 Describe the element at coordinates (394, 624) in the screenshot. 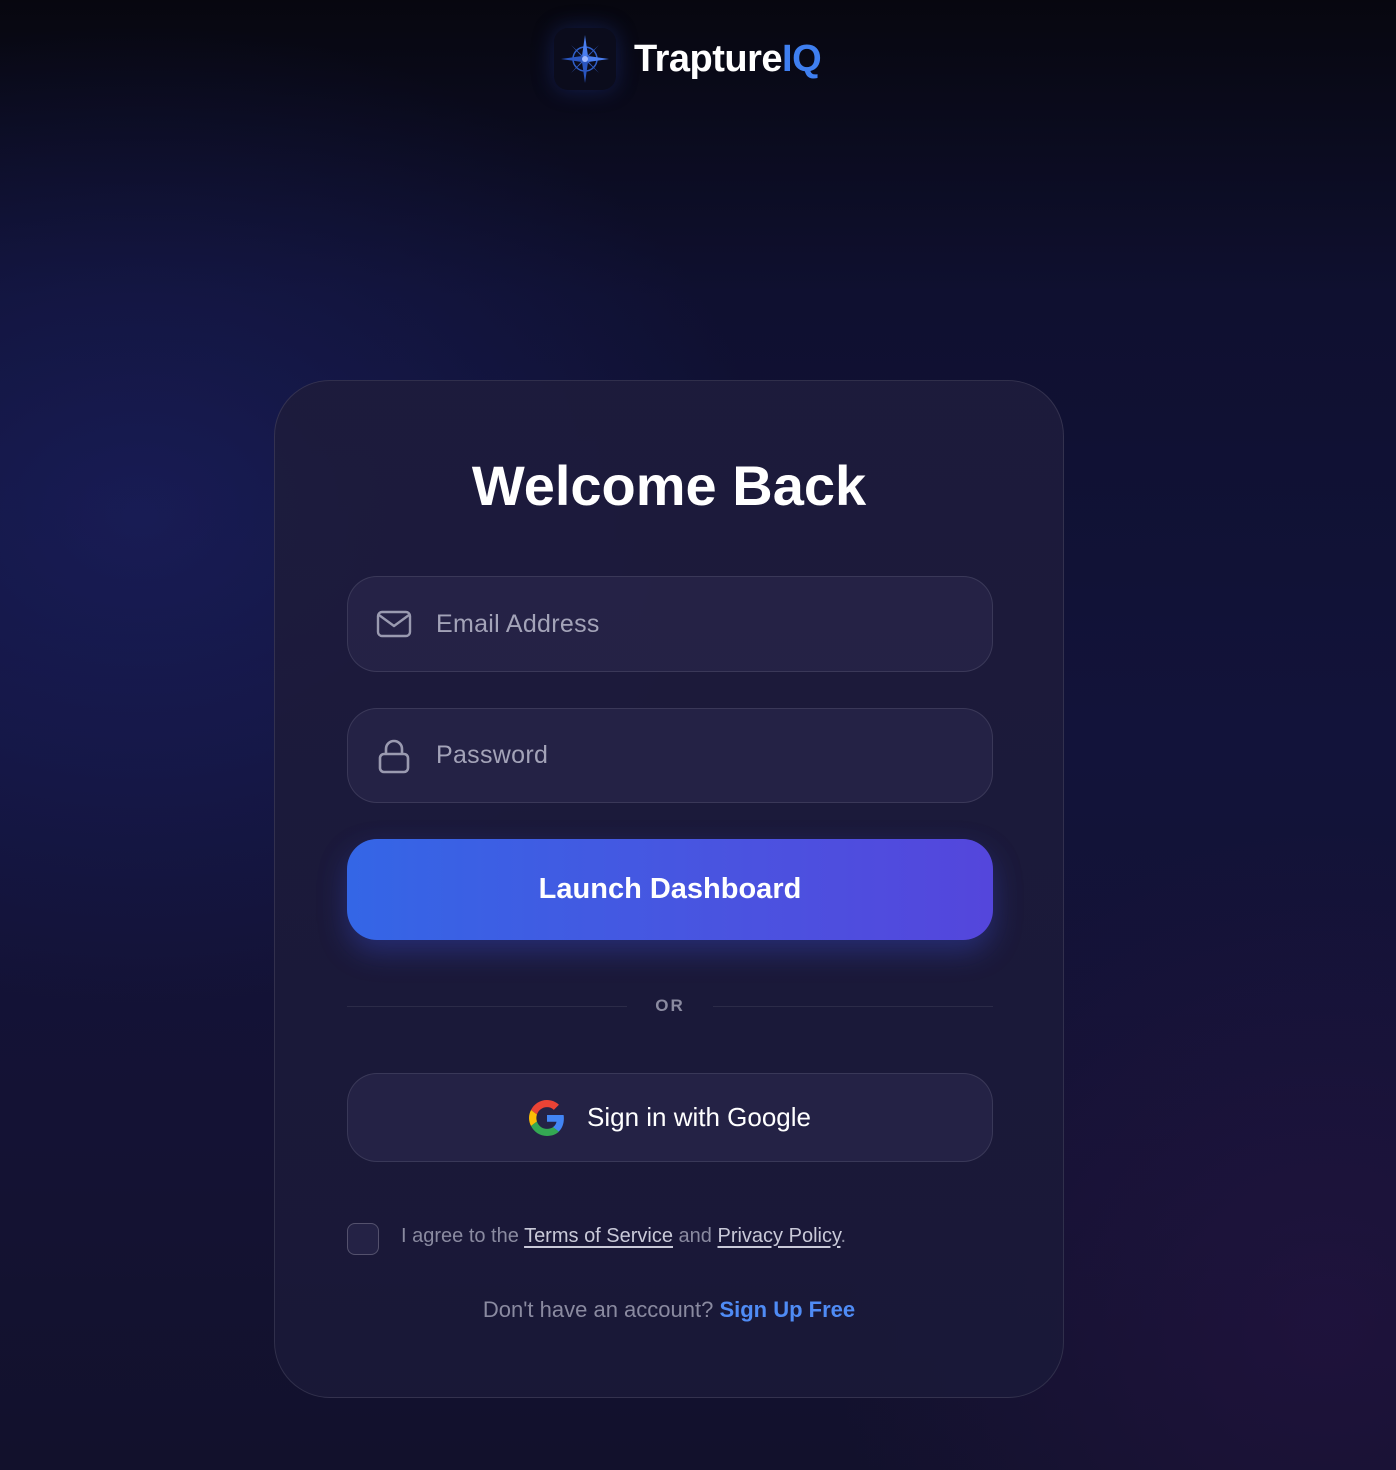

I see `mail-icon` at that location.